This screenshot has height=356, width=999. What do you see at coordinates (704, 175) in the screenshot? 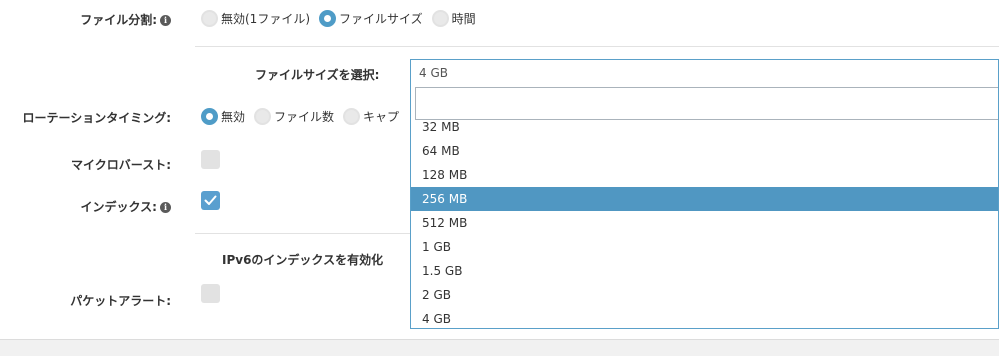
I see `file-size-option: 128 MB` at bounding box center [704, 175].